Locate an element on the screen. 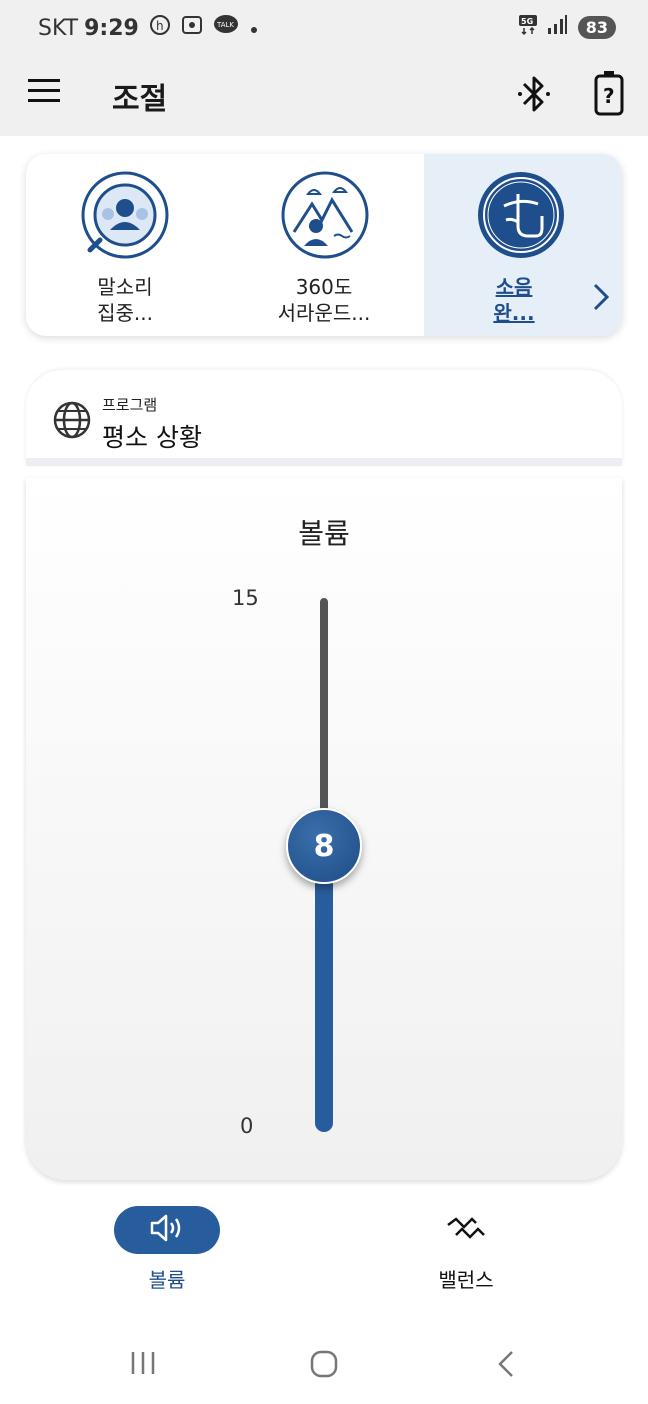  chevron-right-icon is located at coordinates (601, 299).